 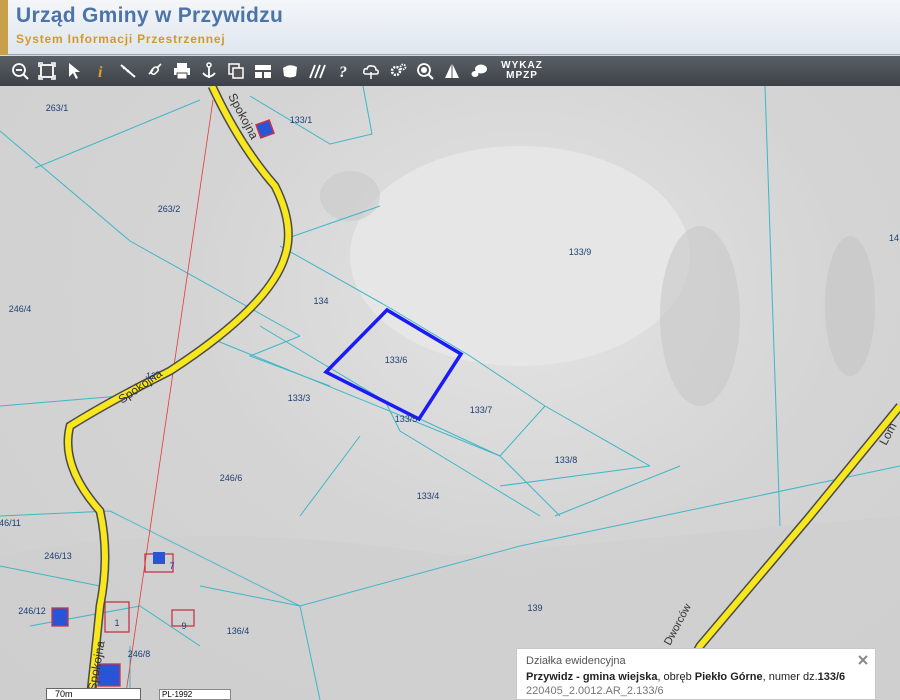 What do you see at coordinates (850, 306) in the screenshot?
I see `terrain-ridge` at bounding box center [850, 306].